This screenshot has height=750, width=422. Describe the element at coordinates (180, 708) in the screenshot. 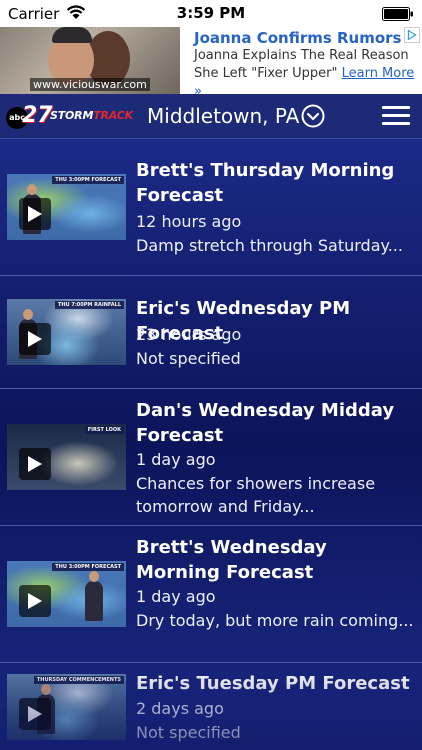

I see `video-time: 2 days ago` at that location.